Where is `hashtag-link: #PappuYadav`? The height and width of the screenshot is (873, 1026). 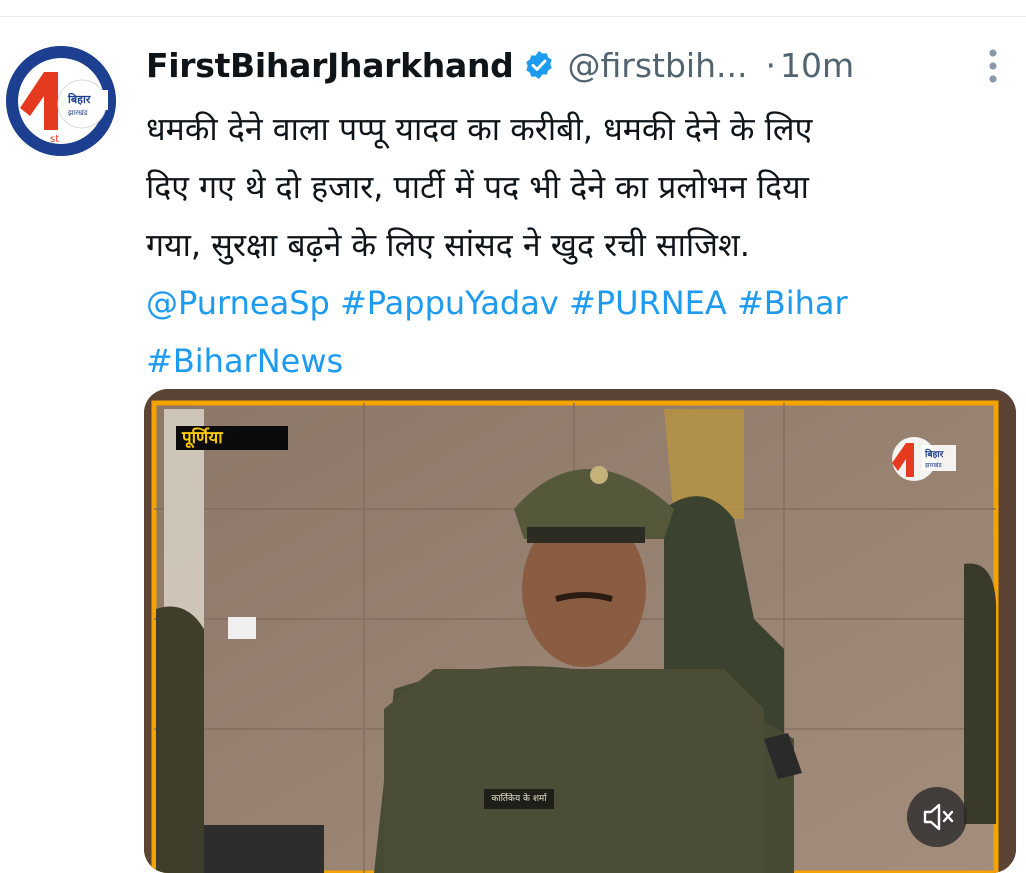
hashtag-link: #PappuYadav is located at coordinates (449, 303).